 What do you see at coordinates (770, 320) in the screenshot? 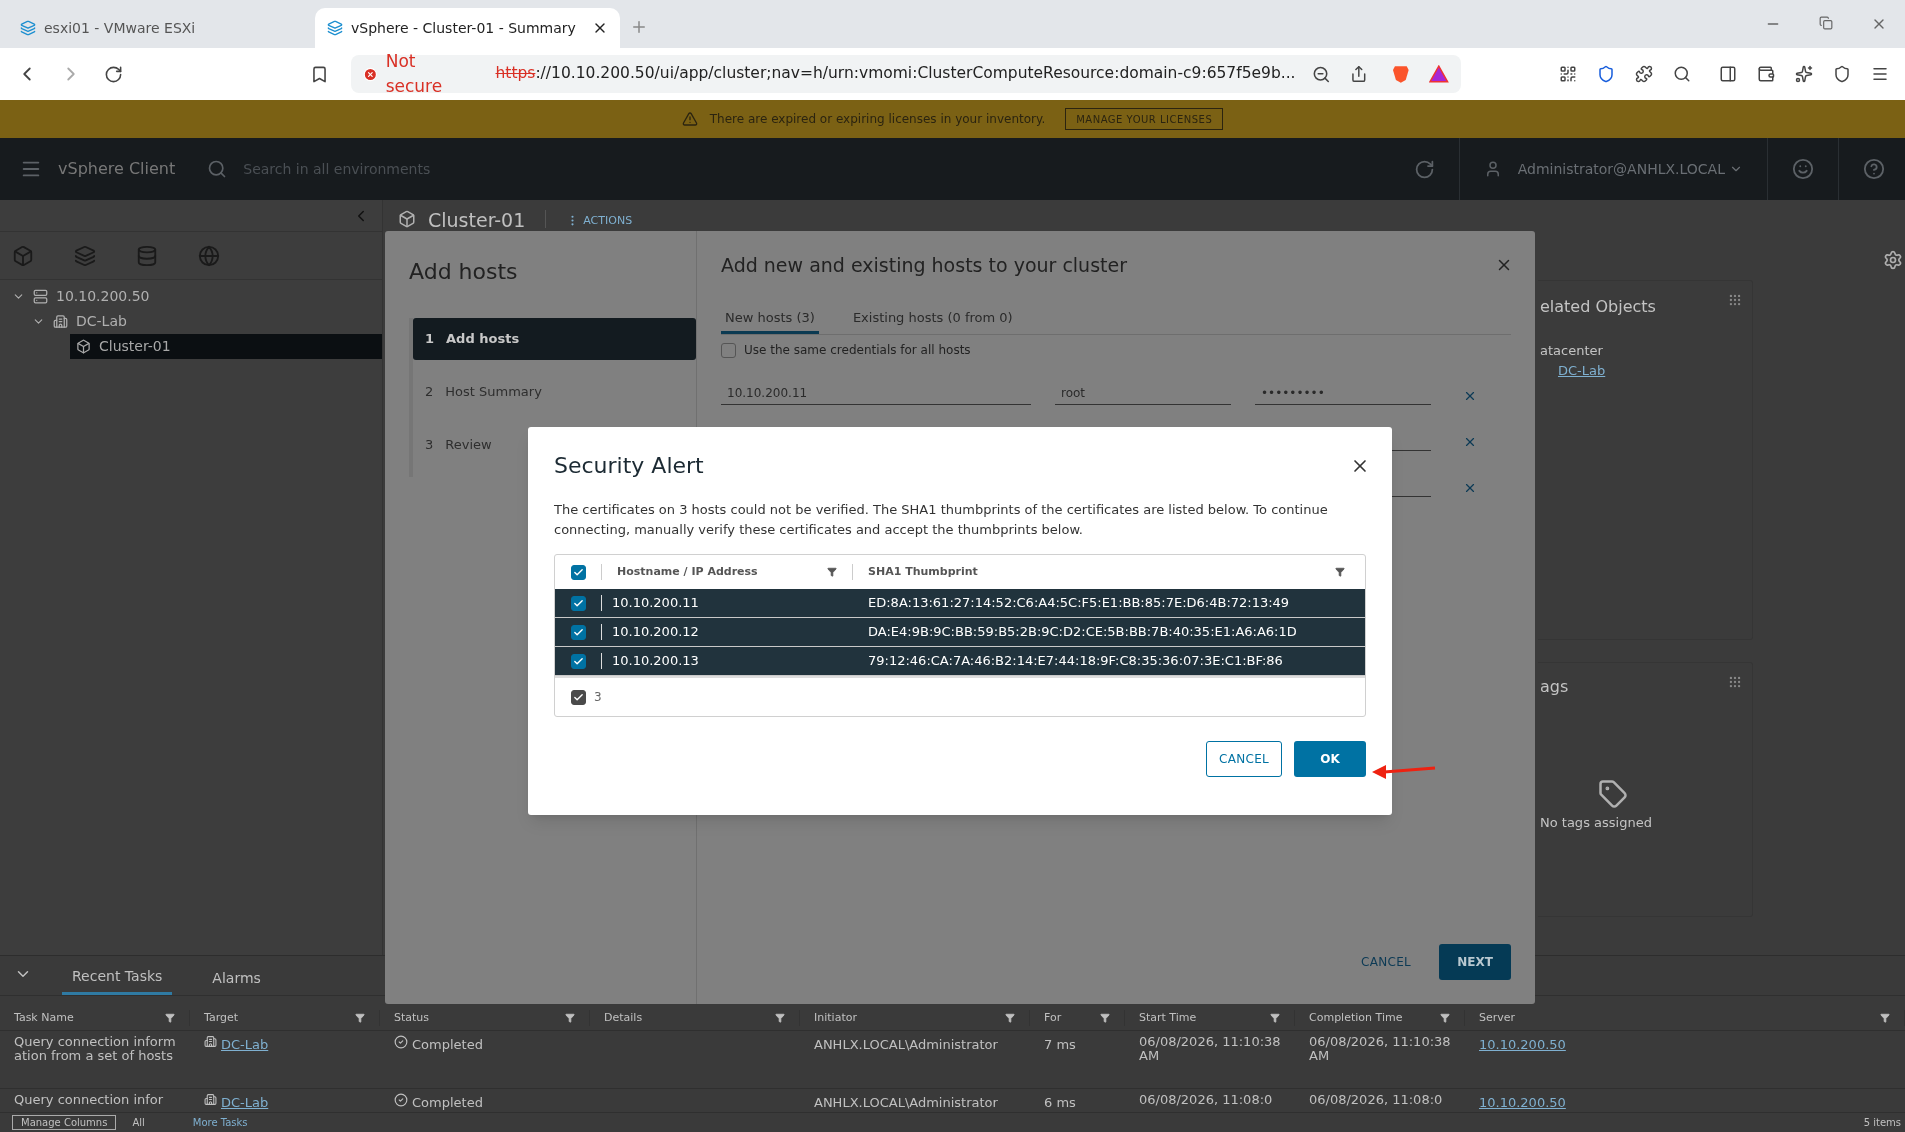
I see `wizard-tab: New hosts (3)` at bounding box center [770, 320].